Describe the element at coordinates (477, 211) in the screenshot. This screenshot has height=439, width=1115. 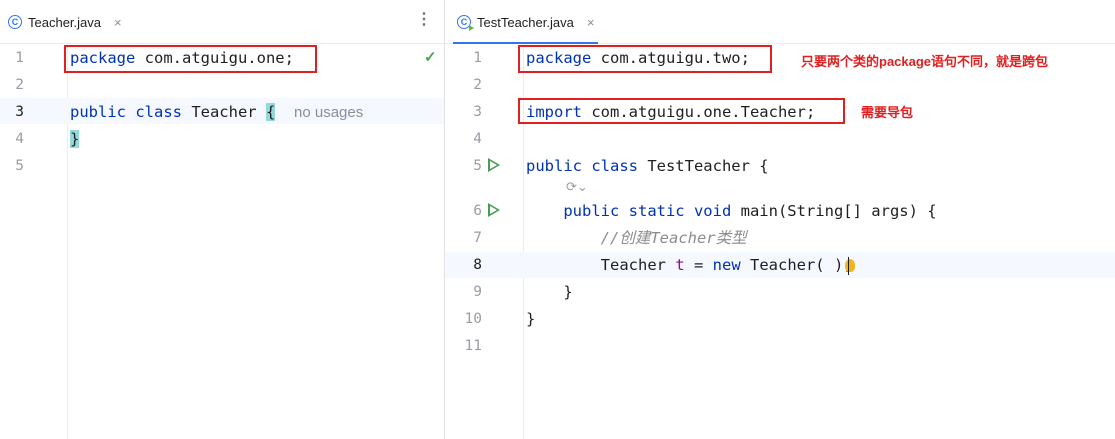
I see `line-number: 6` at that location.